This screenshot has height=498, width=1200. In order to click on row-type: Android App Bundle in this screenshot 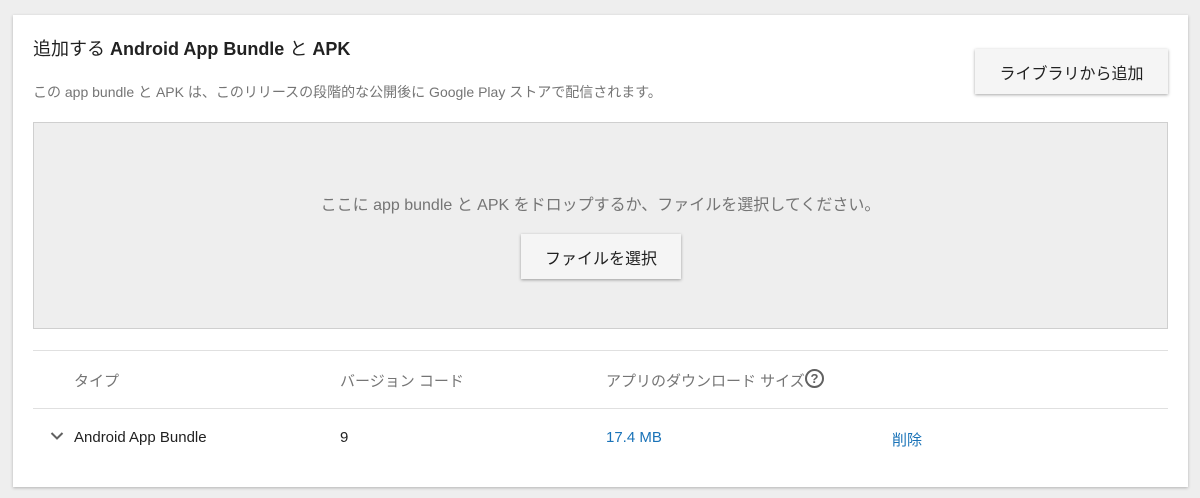, I will do `click(140, 437)`.